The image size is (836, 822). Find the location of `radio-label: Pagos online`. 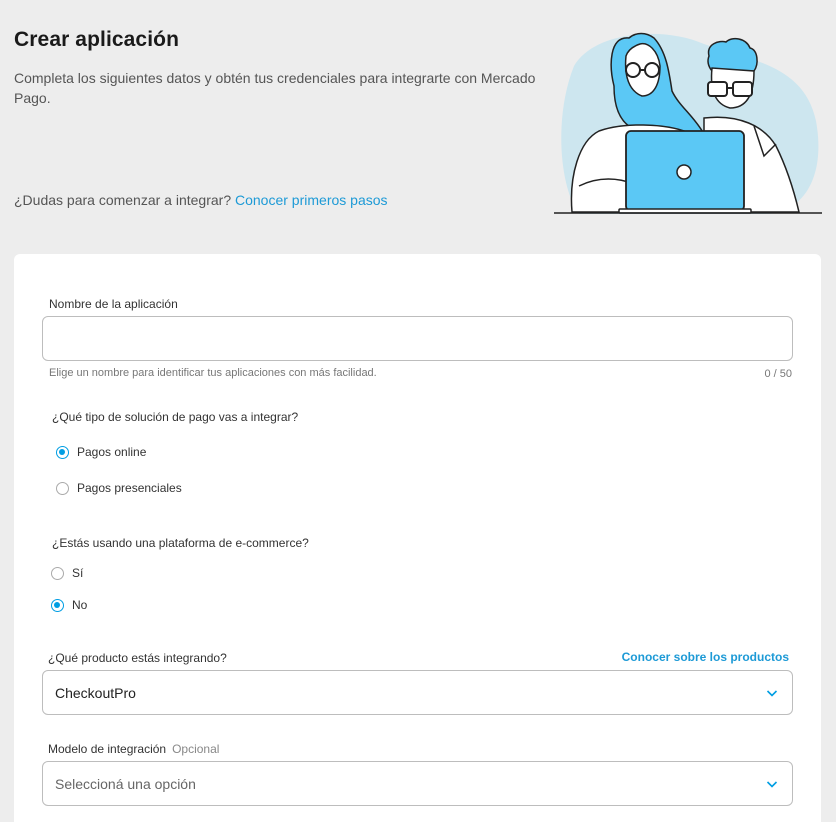

radio-label: Pagos online is located at coordinates (112, 452).